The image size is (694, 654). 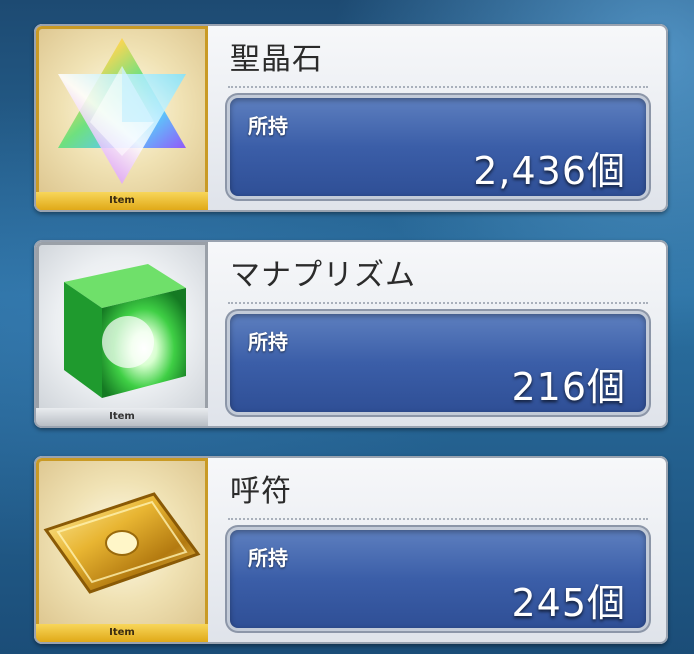 What do you see at coordinates (122, 111) in the screenshot?
I see `saint-quartz-icon` at bounding box center [122, 111].